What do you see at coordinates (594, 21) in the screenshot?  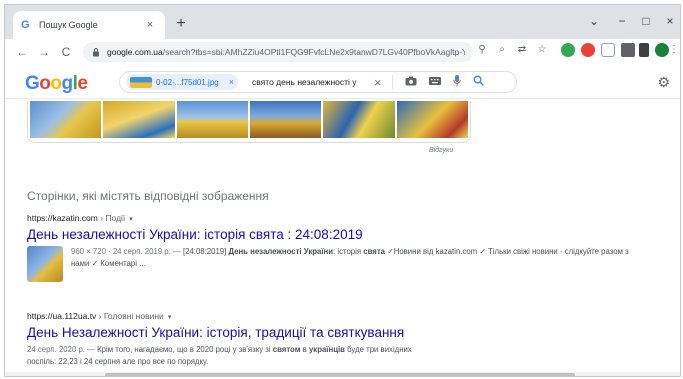 I see `chevron-down-icon: ⌄` at bounding box center [594, 21].